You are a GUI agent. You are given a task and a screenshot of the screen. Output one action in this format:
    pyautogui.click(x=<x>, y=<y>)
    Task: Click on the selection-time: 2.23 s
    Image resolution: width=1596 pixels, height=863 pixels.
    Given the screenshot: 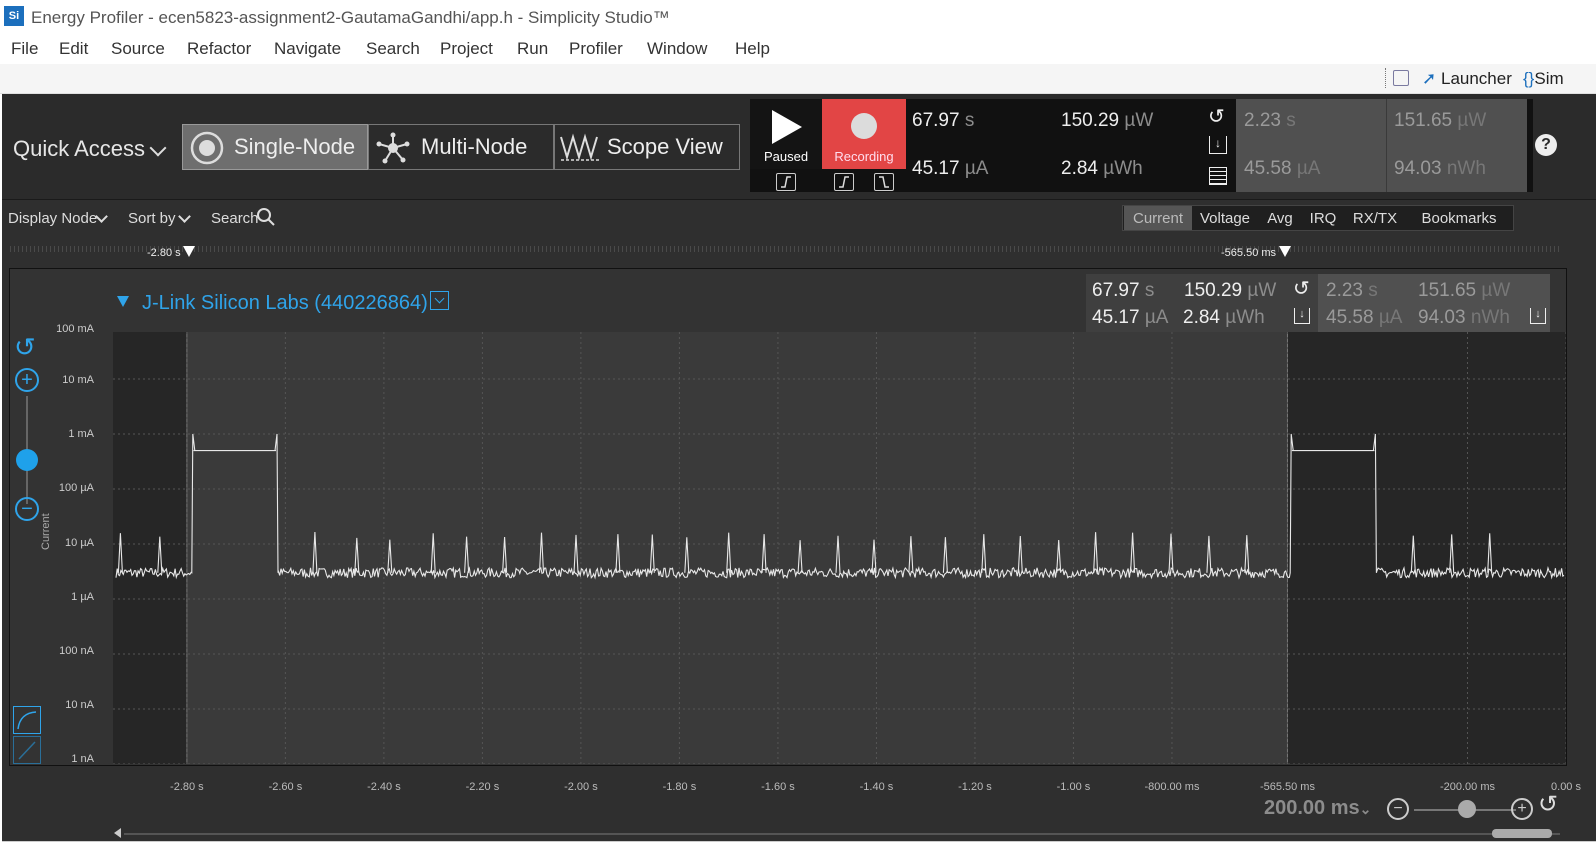 What is the action you would take?
    pyautogui.click(x=1270, y=120)
    